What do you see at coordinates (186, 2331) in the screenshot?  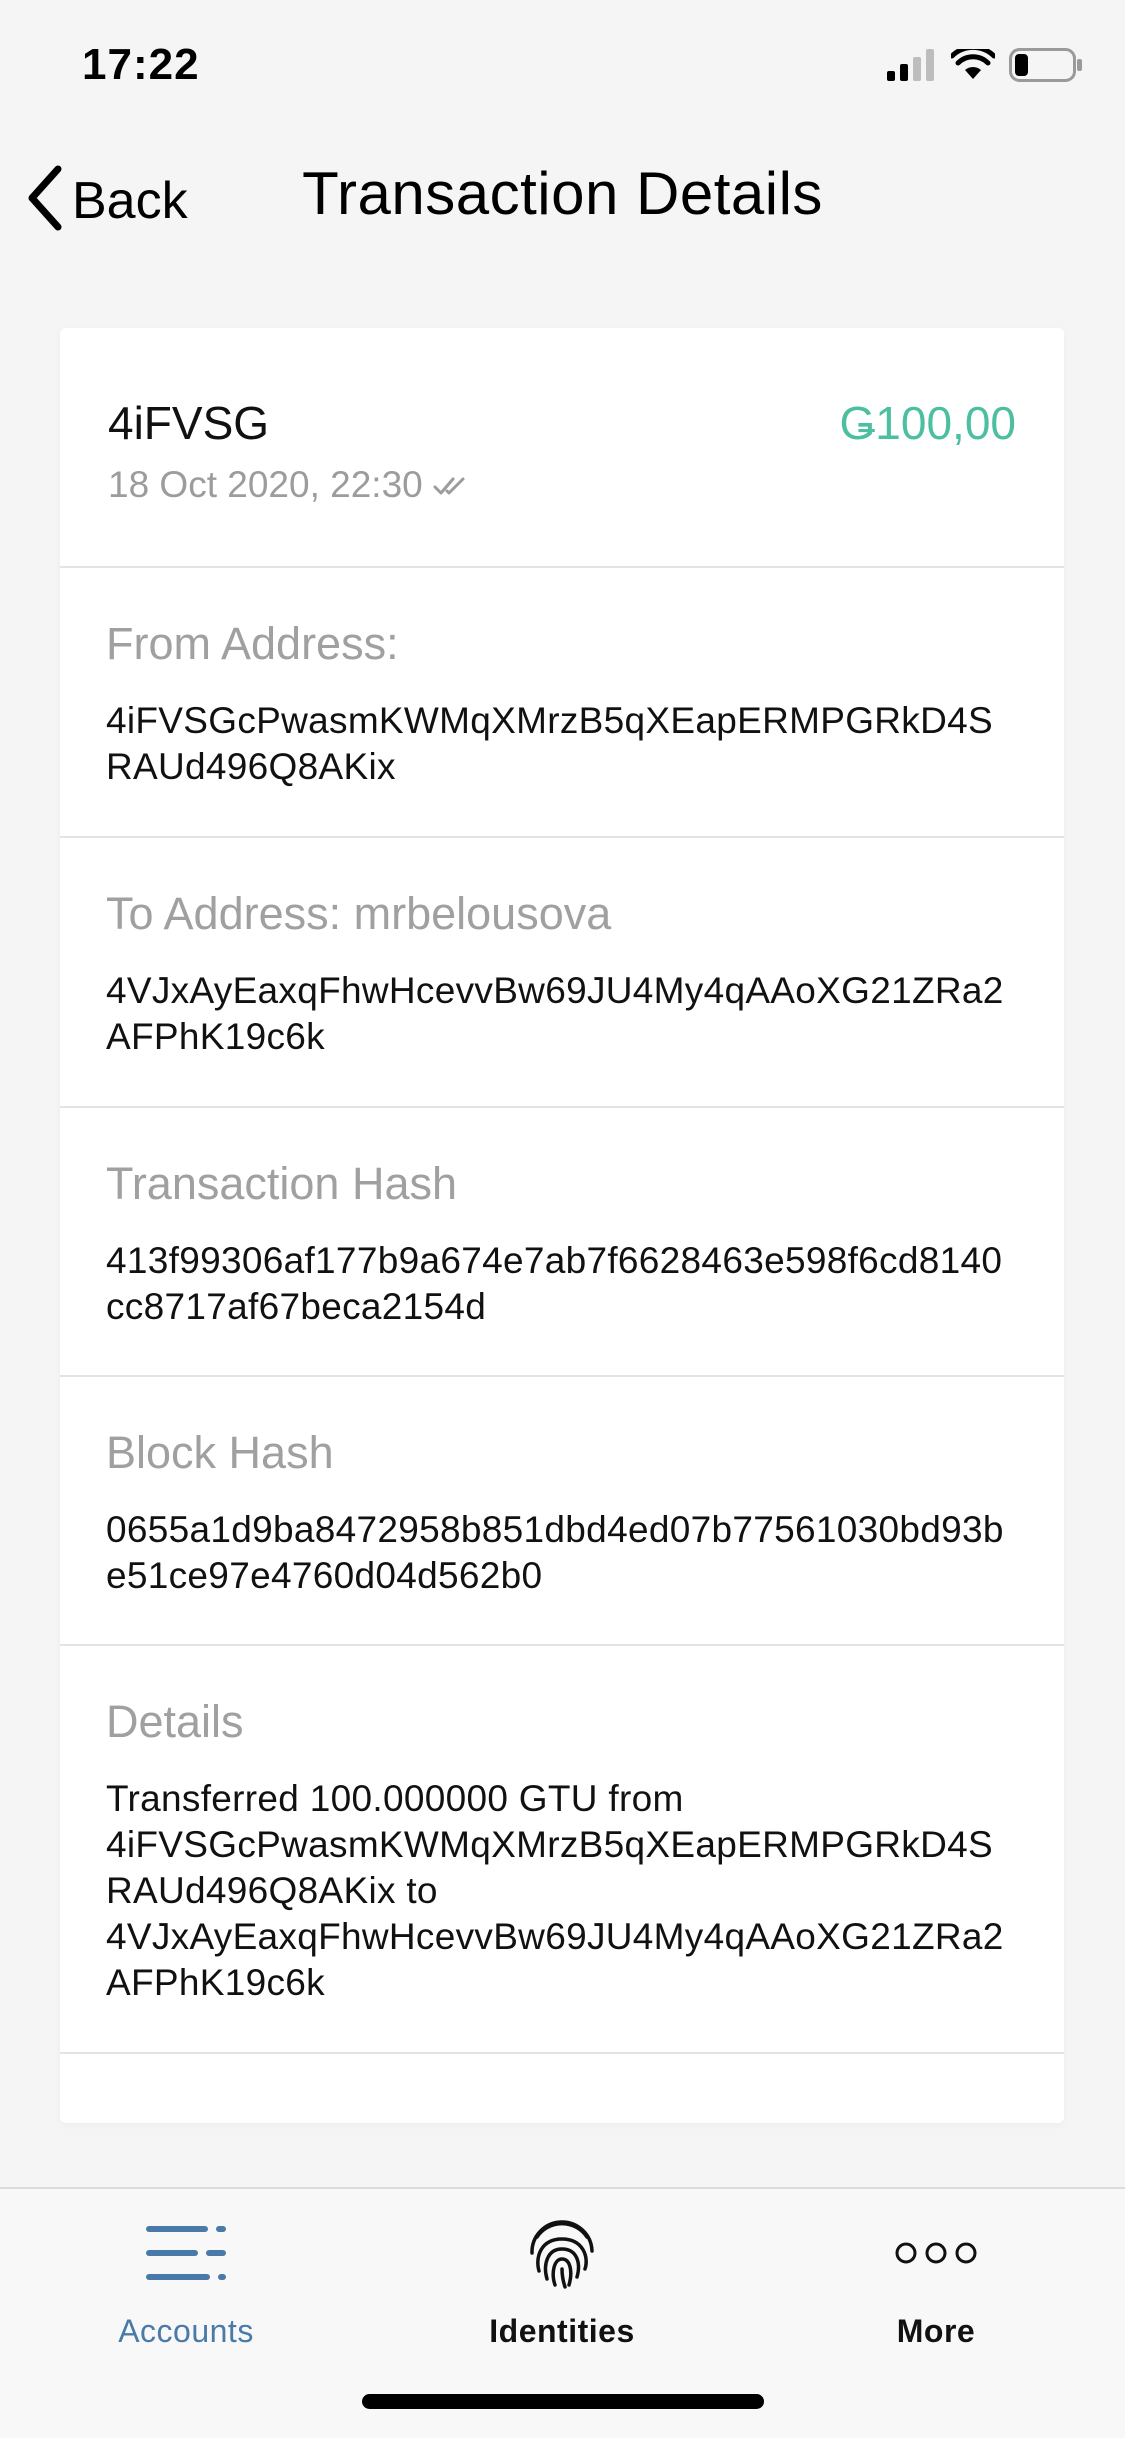 I see `tab-accounts-label: Accounts` at bounding box center [186, 2331].